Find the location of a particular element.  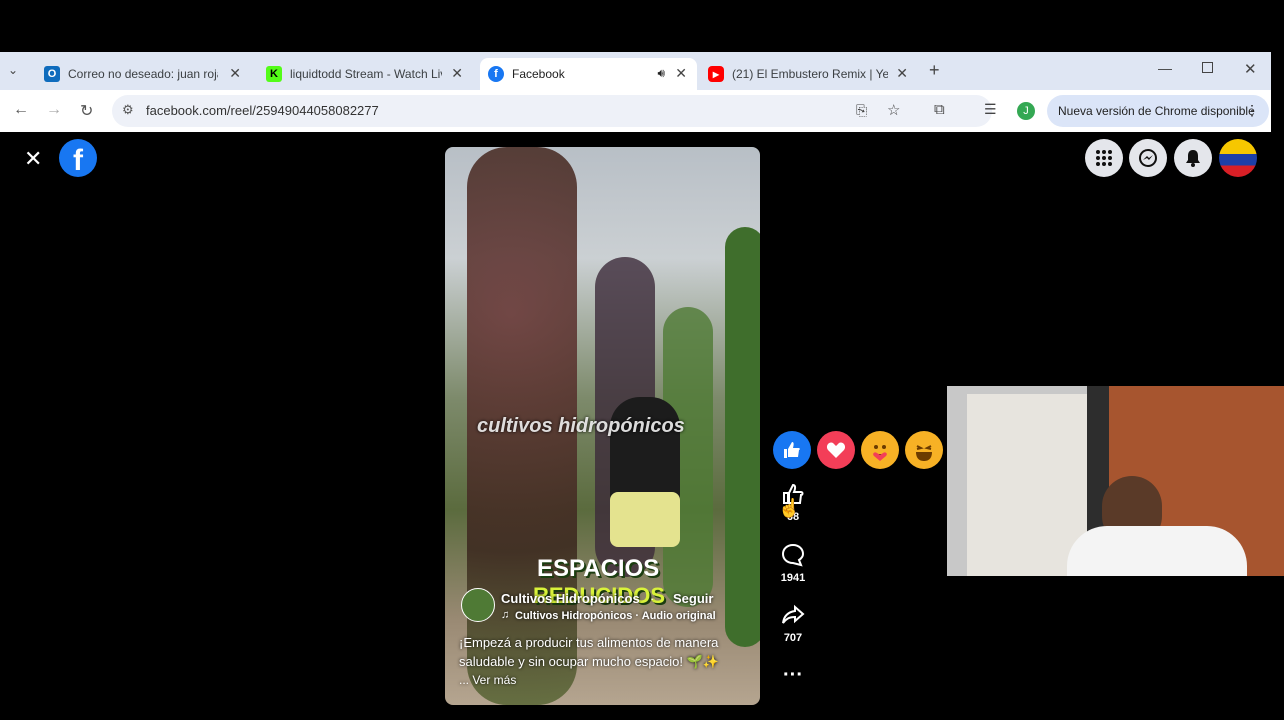

menu-grid-icon is located at coordinates (1104, 158).